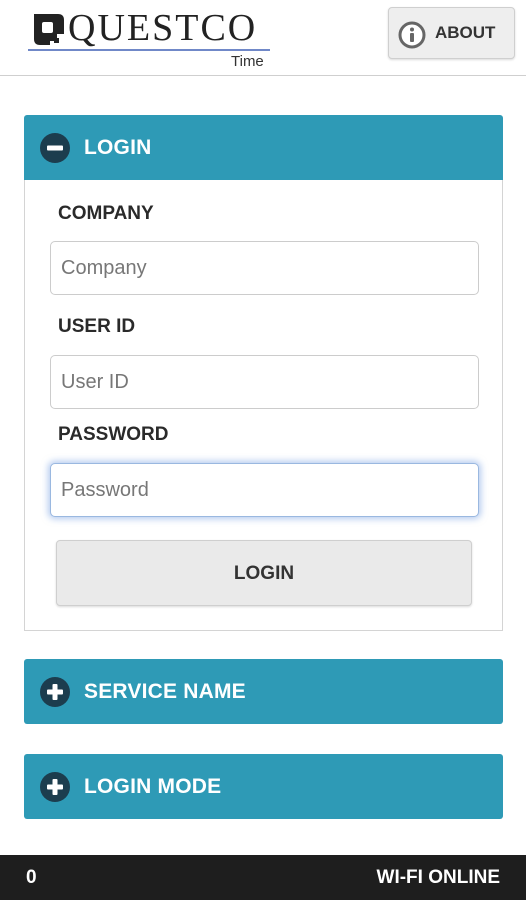 This screenshot has height=900, width=526. What do you see at coordinates (412, 35) in the screenshot?
I see `info-icon` at bounding box center [412, 35].